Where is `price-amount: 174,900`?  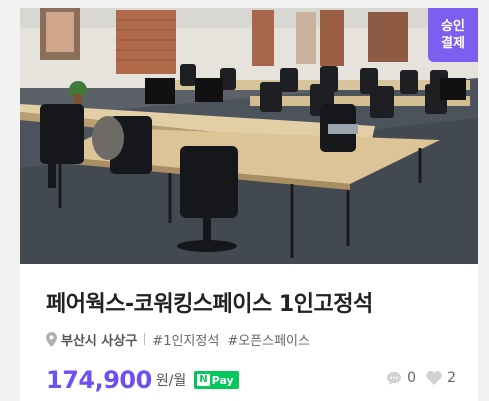 price-amount: 174,900 is located at coordinates (99, 380).